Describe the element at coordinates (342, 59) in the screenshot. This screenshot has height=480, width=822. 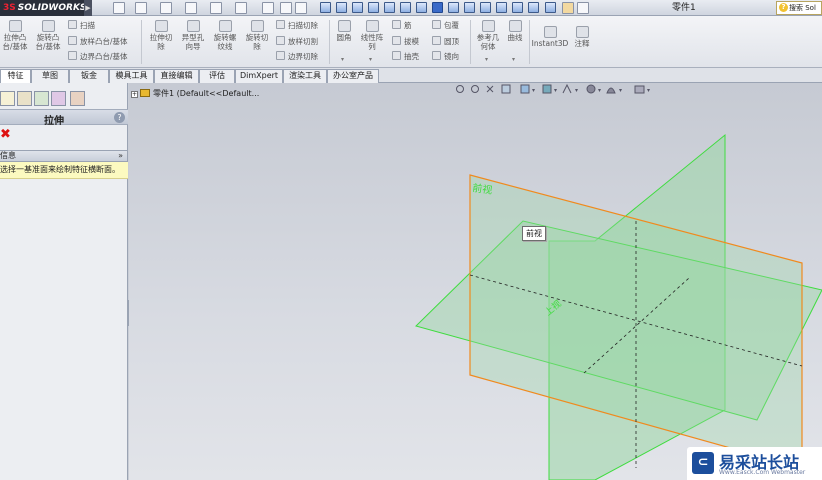
I see `fillet-dropdown-icon: ▾` at that location.